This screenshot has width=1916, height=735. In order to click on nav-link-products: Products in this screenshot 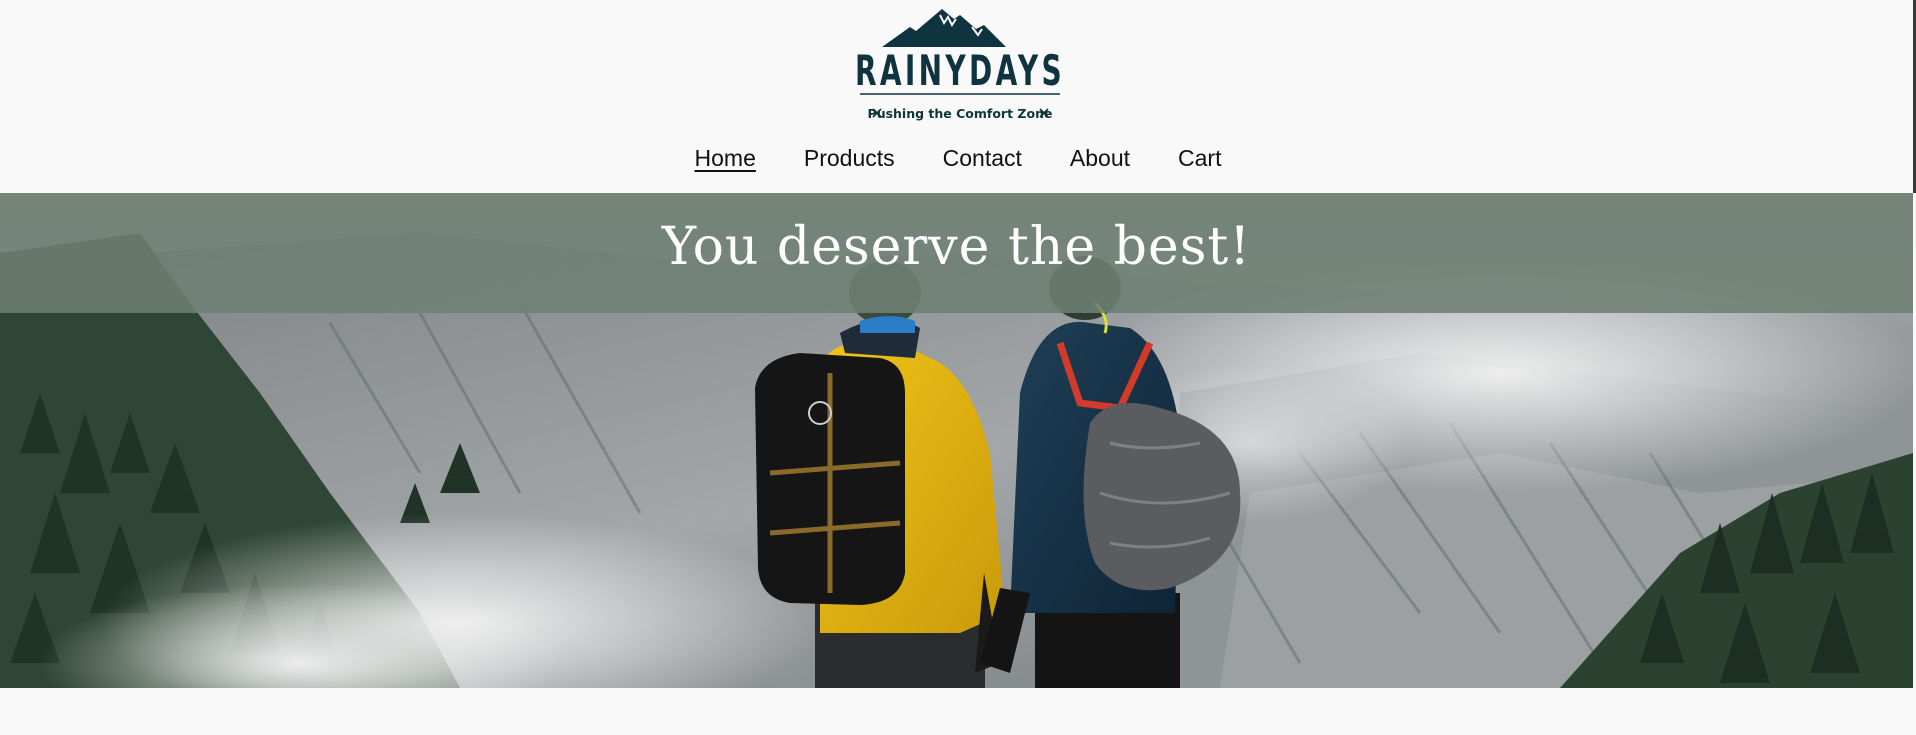, I will do `click(849, 158)`.